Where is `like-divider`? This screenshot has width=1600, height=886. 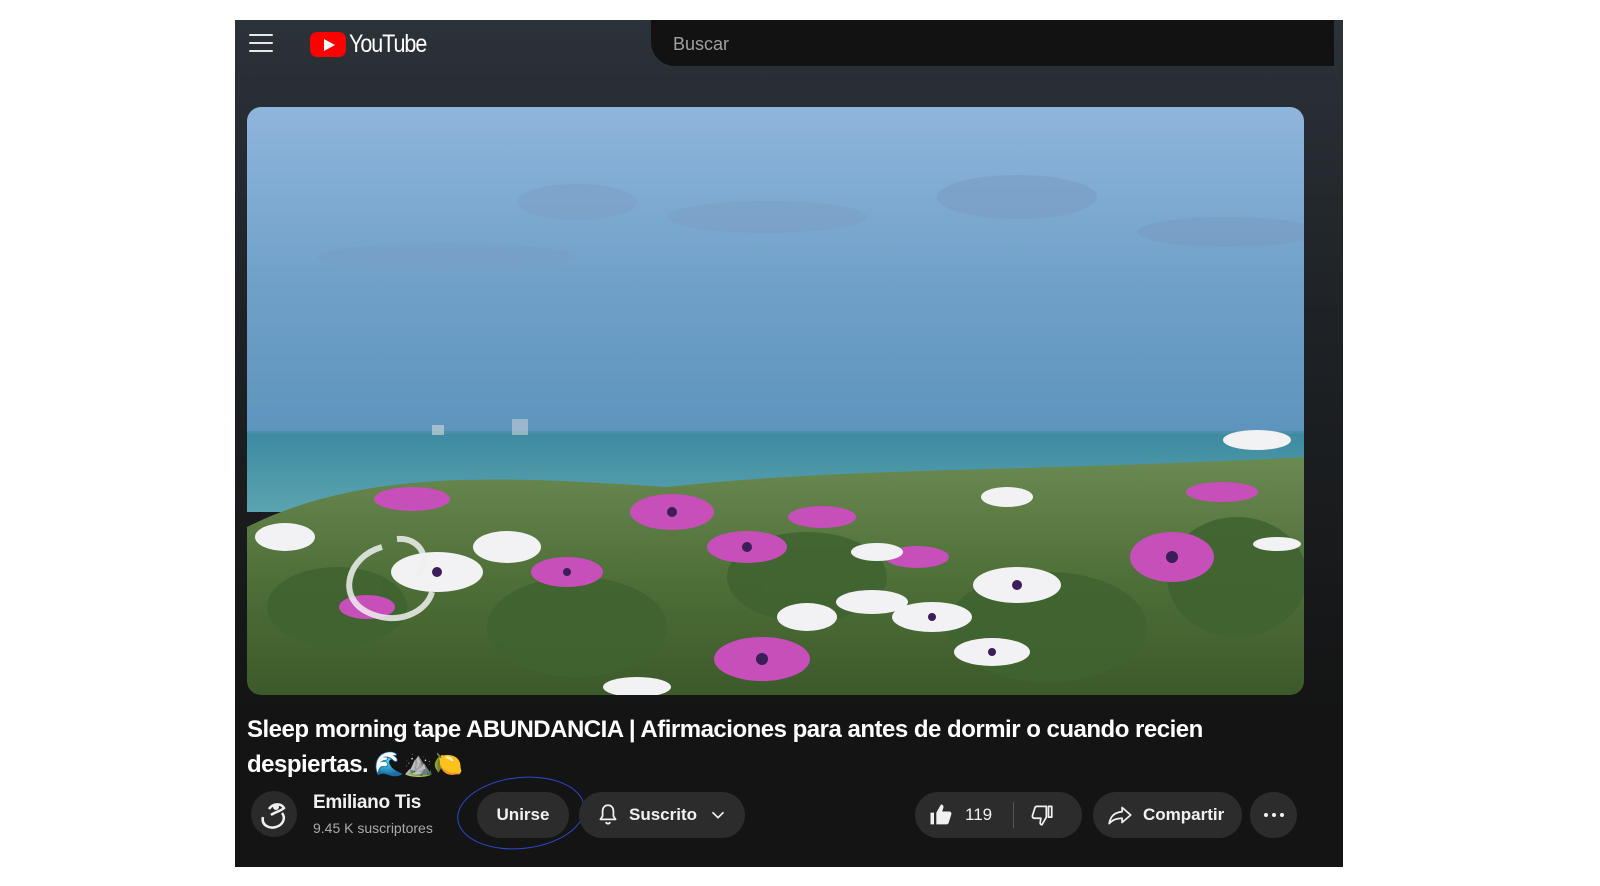 like-divider is located at coordinates (1013, 815).